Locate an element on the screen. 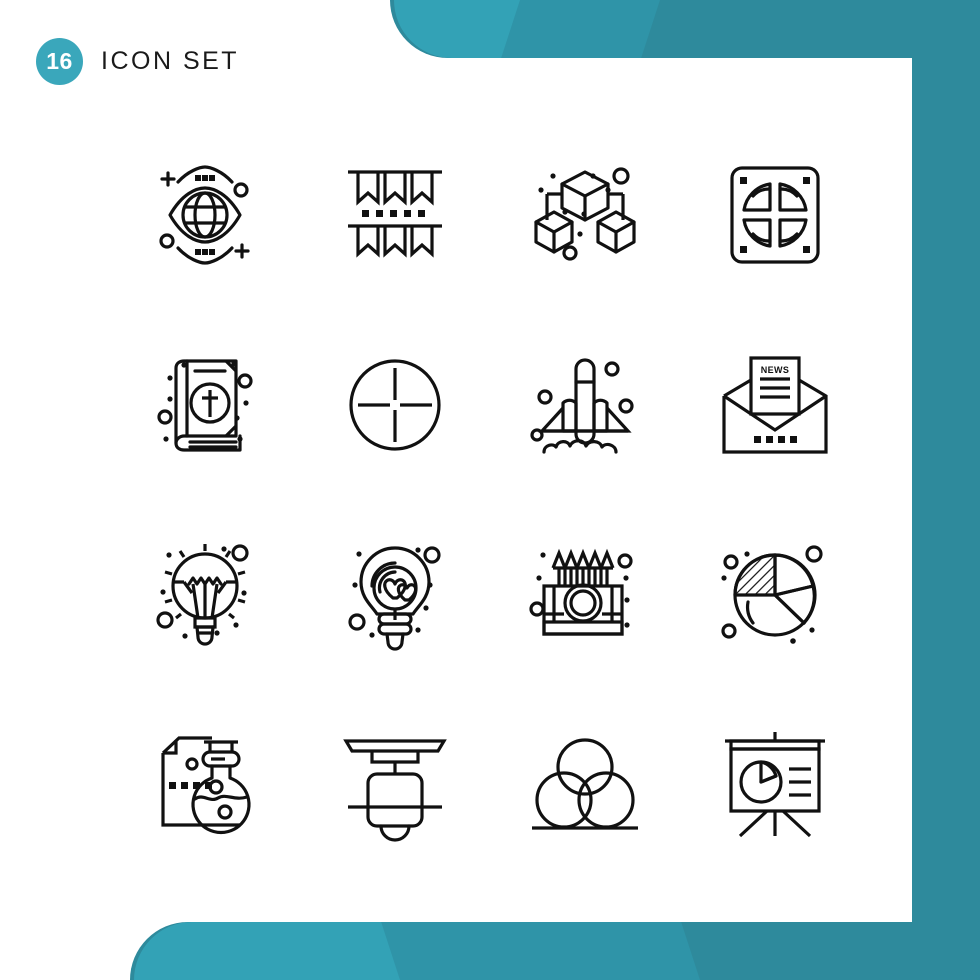  icon-cell-8: NEWS is located at coordinates (775, 405).